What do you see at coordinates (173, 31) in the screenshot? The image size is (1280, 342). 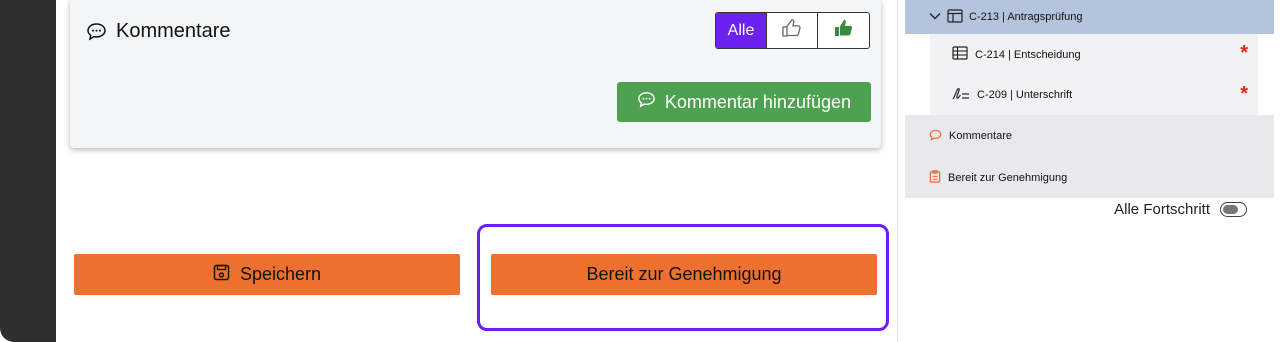 I see `comments-title: Kommentare` at bounding box center [173, 31].